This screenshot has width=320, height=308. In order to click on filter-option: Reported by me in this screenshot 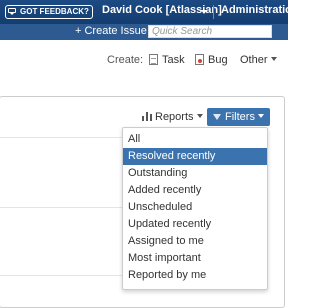, I will do `click(195, 275)`.